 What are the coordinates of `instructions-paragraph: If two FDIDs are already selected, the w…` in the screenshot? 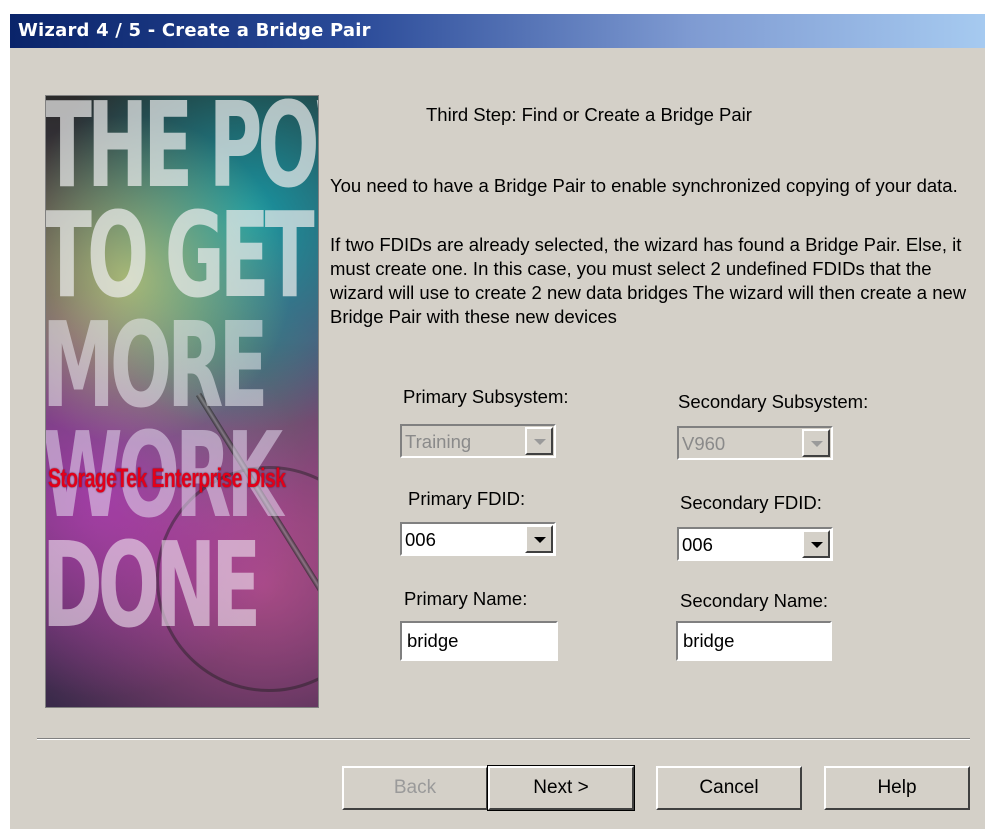 It's located at (648, 280).